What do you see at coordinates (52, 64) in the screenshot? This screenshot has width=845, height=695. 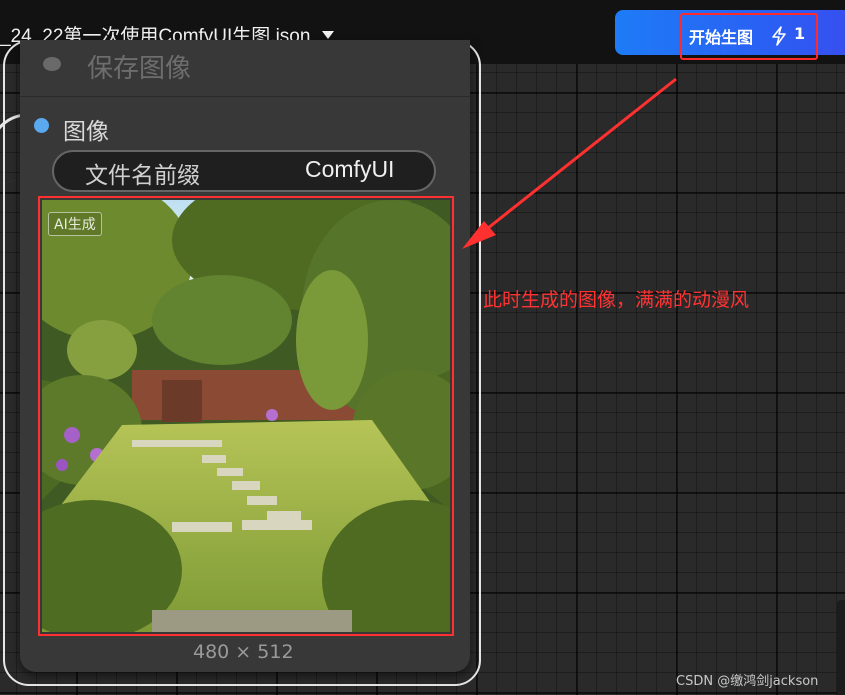 I see `node-collapse-dot` at bounding box center [52, 64].